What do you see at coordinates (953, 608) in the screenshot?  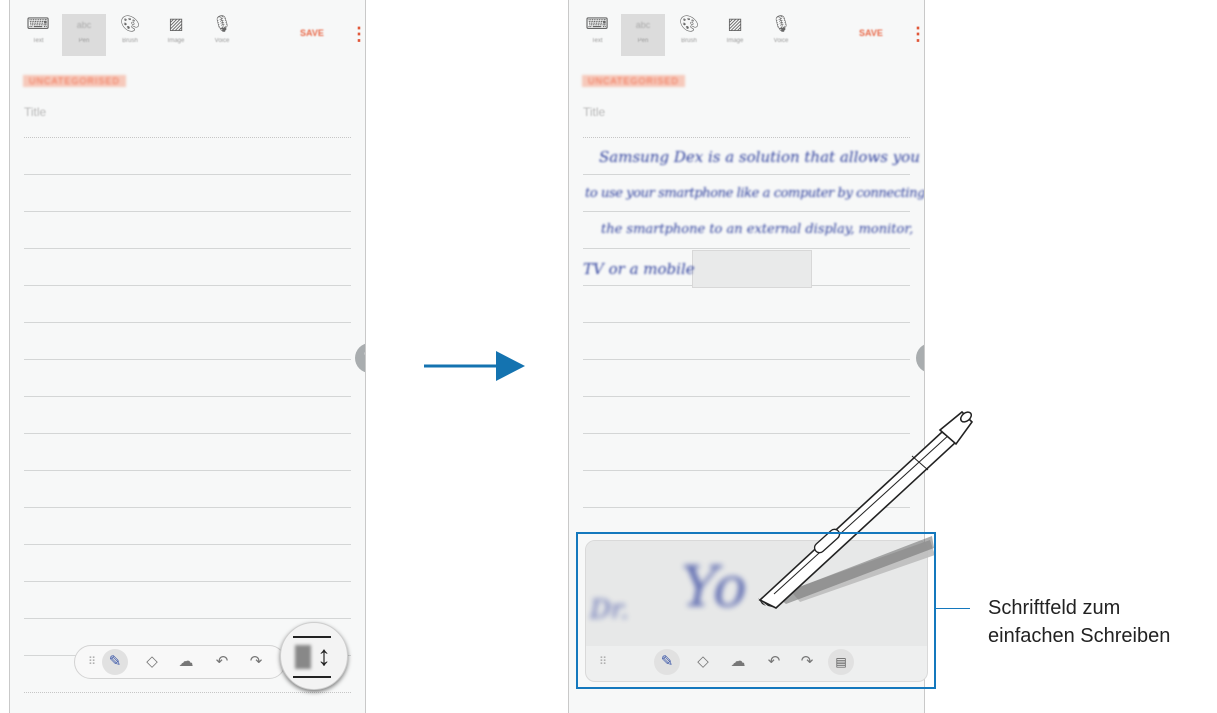 I see `callout-leader-line` at bounding box center [953, 608].